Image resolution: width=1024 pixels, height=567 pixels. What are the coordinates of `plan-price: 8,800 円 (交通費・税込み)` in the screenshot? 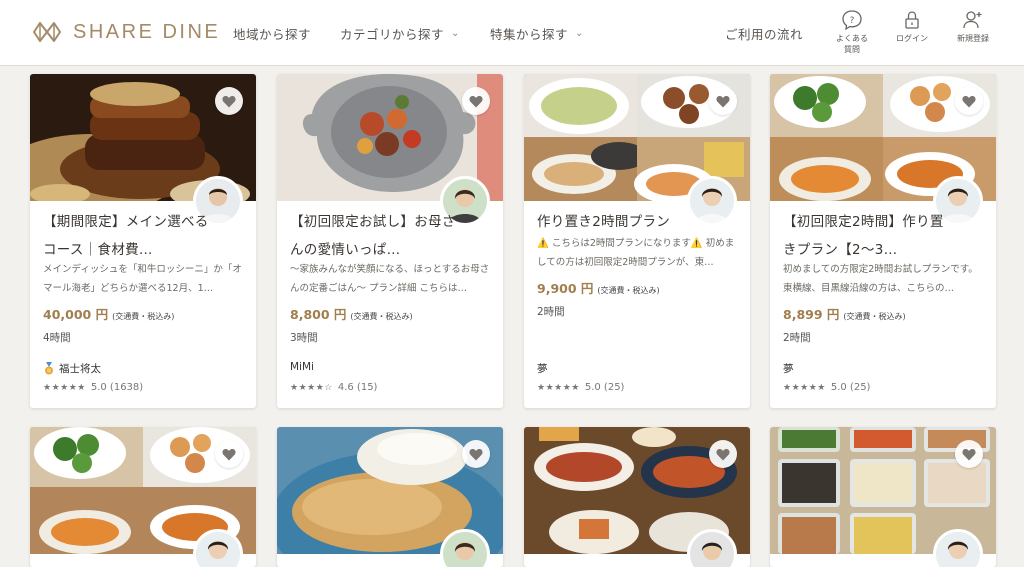 It's located at (351, 313).